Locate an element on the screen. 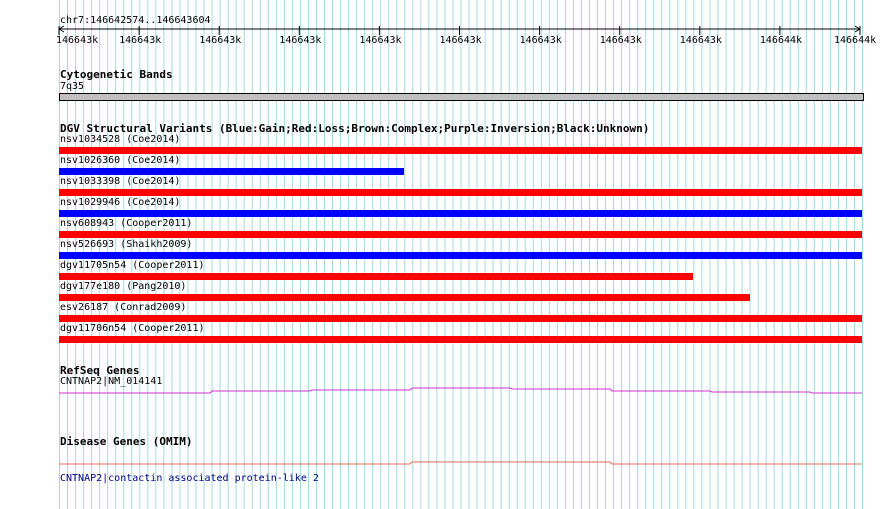 The height and width of the screenshot is (509, 890). omim-gene-model is located at coordinates (445, 463).